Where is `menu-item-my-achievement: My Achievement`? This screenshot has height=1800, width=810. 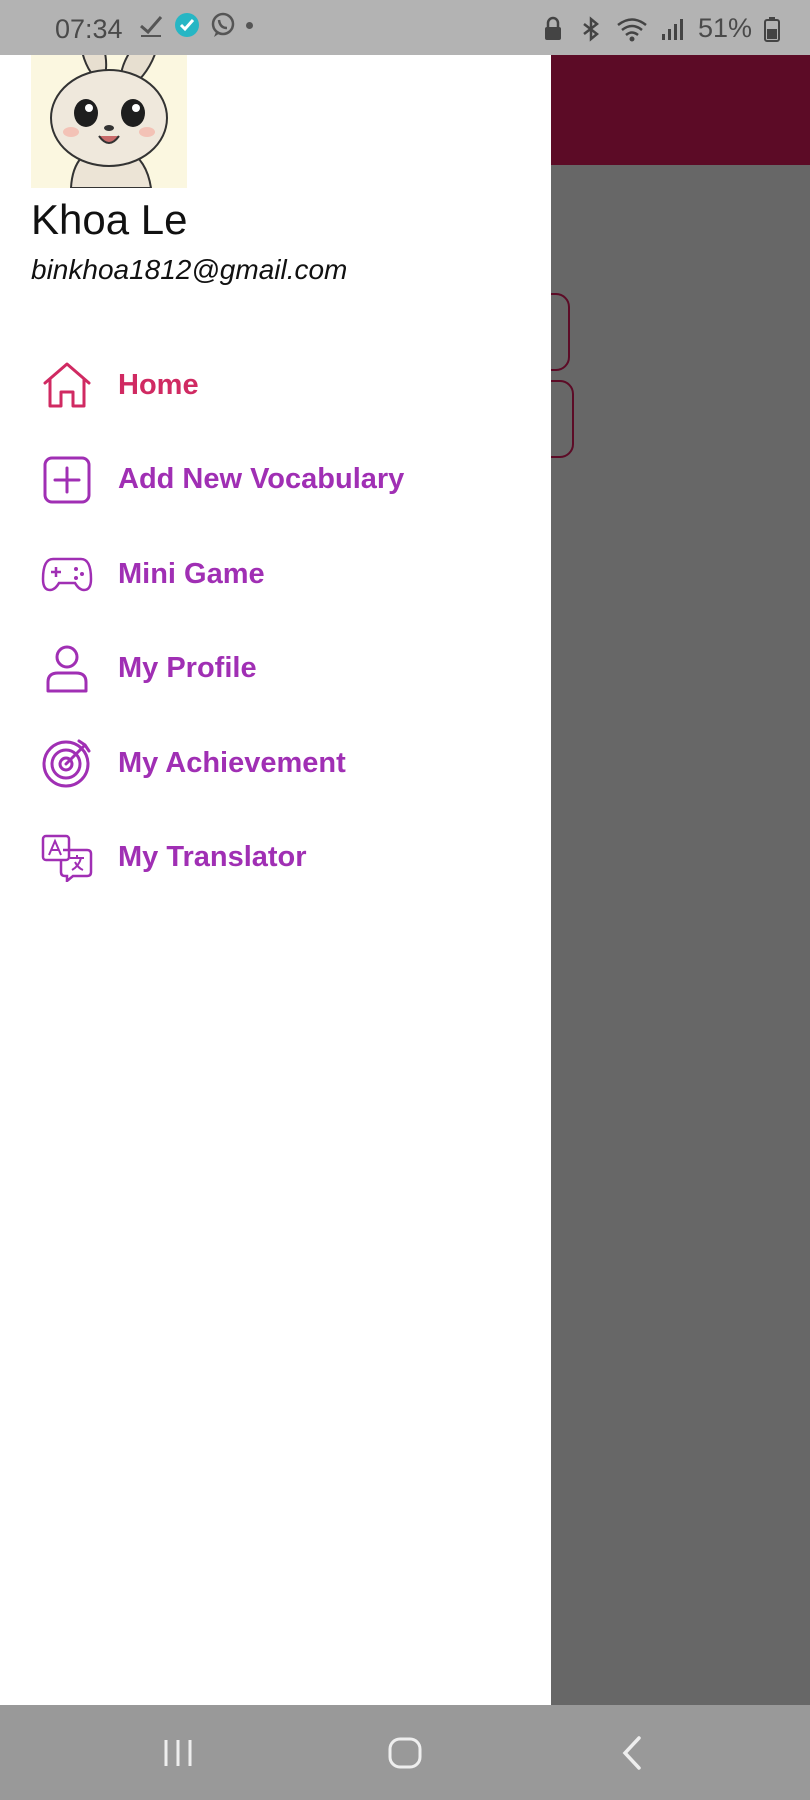
menu-item-my-achievement: My Achievement is located at coordinates (275, 763).